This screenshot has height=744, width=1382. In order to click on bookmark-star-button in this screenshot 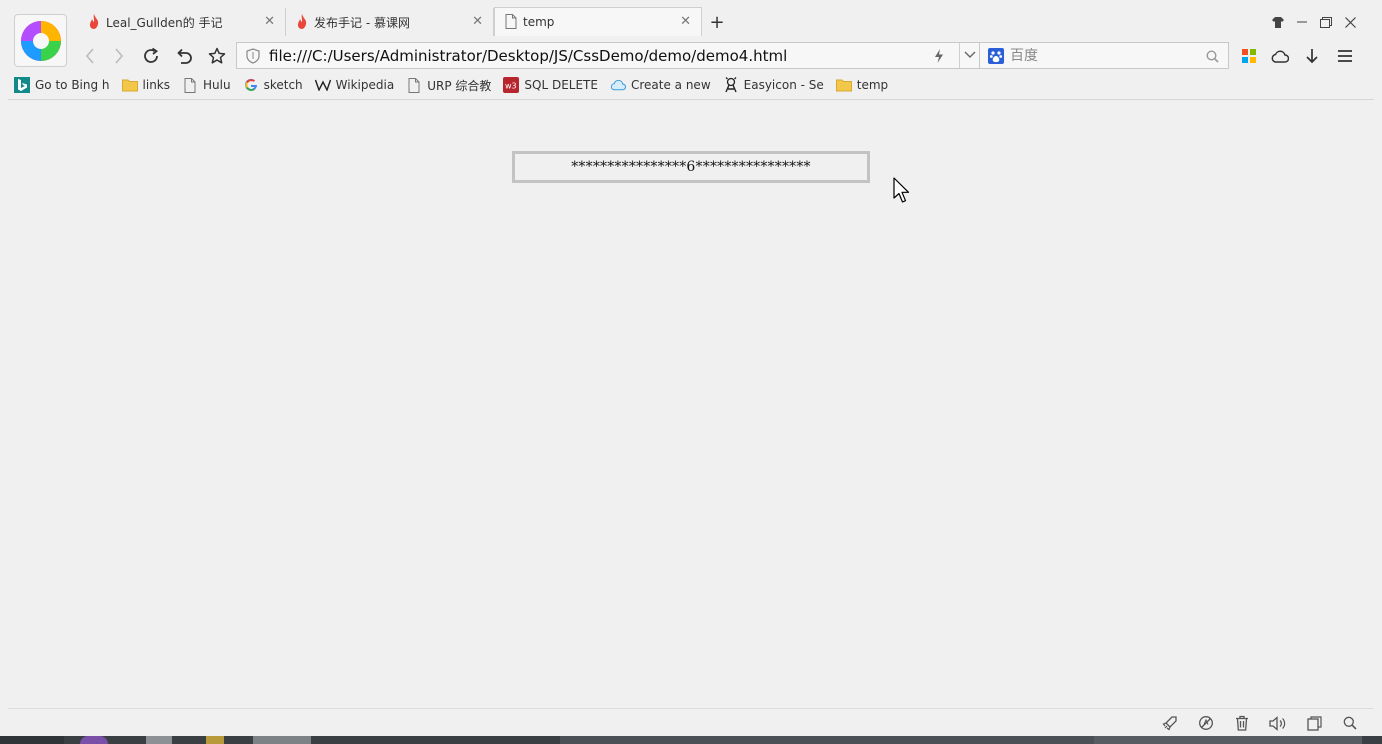, I will do `click(217, 56)`.